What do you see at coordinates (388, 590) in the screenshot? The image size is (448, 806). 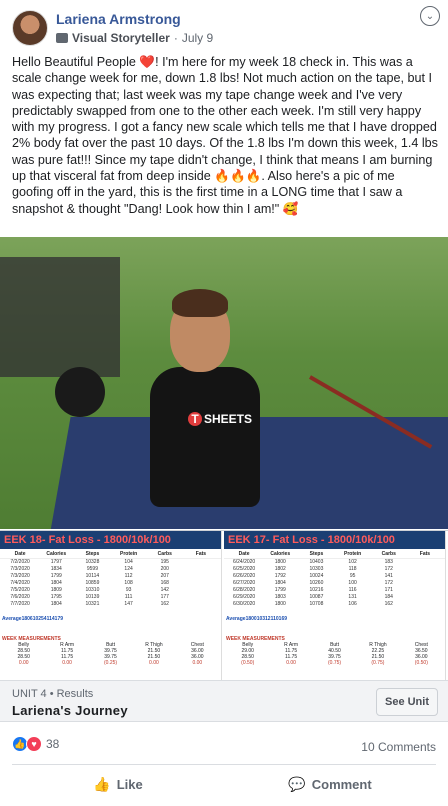 I see `sheet-cell: 171` at bounding box center [388, 590].